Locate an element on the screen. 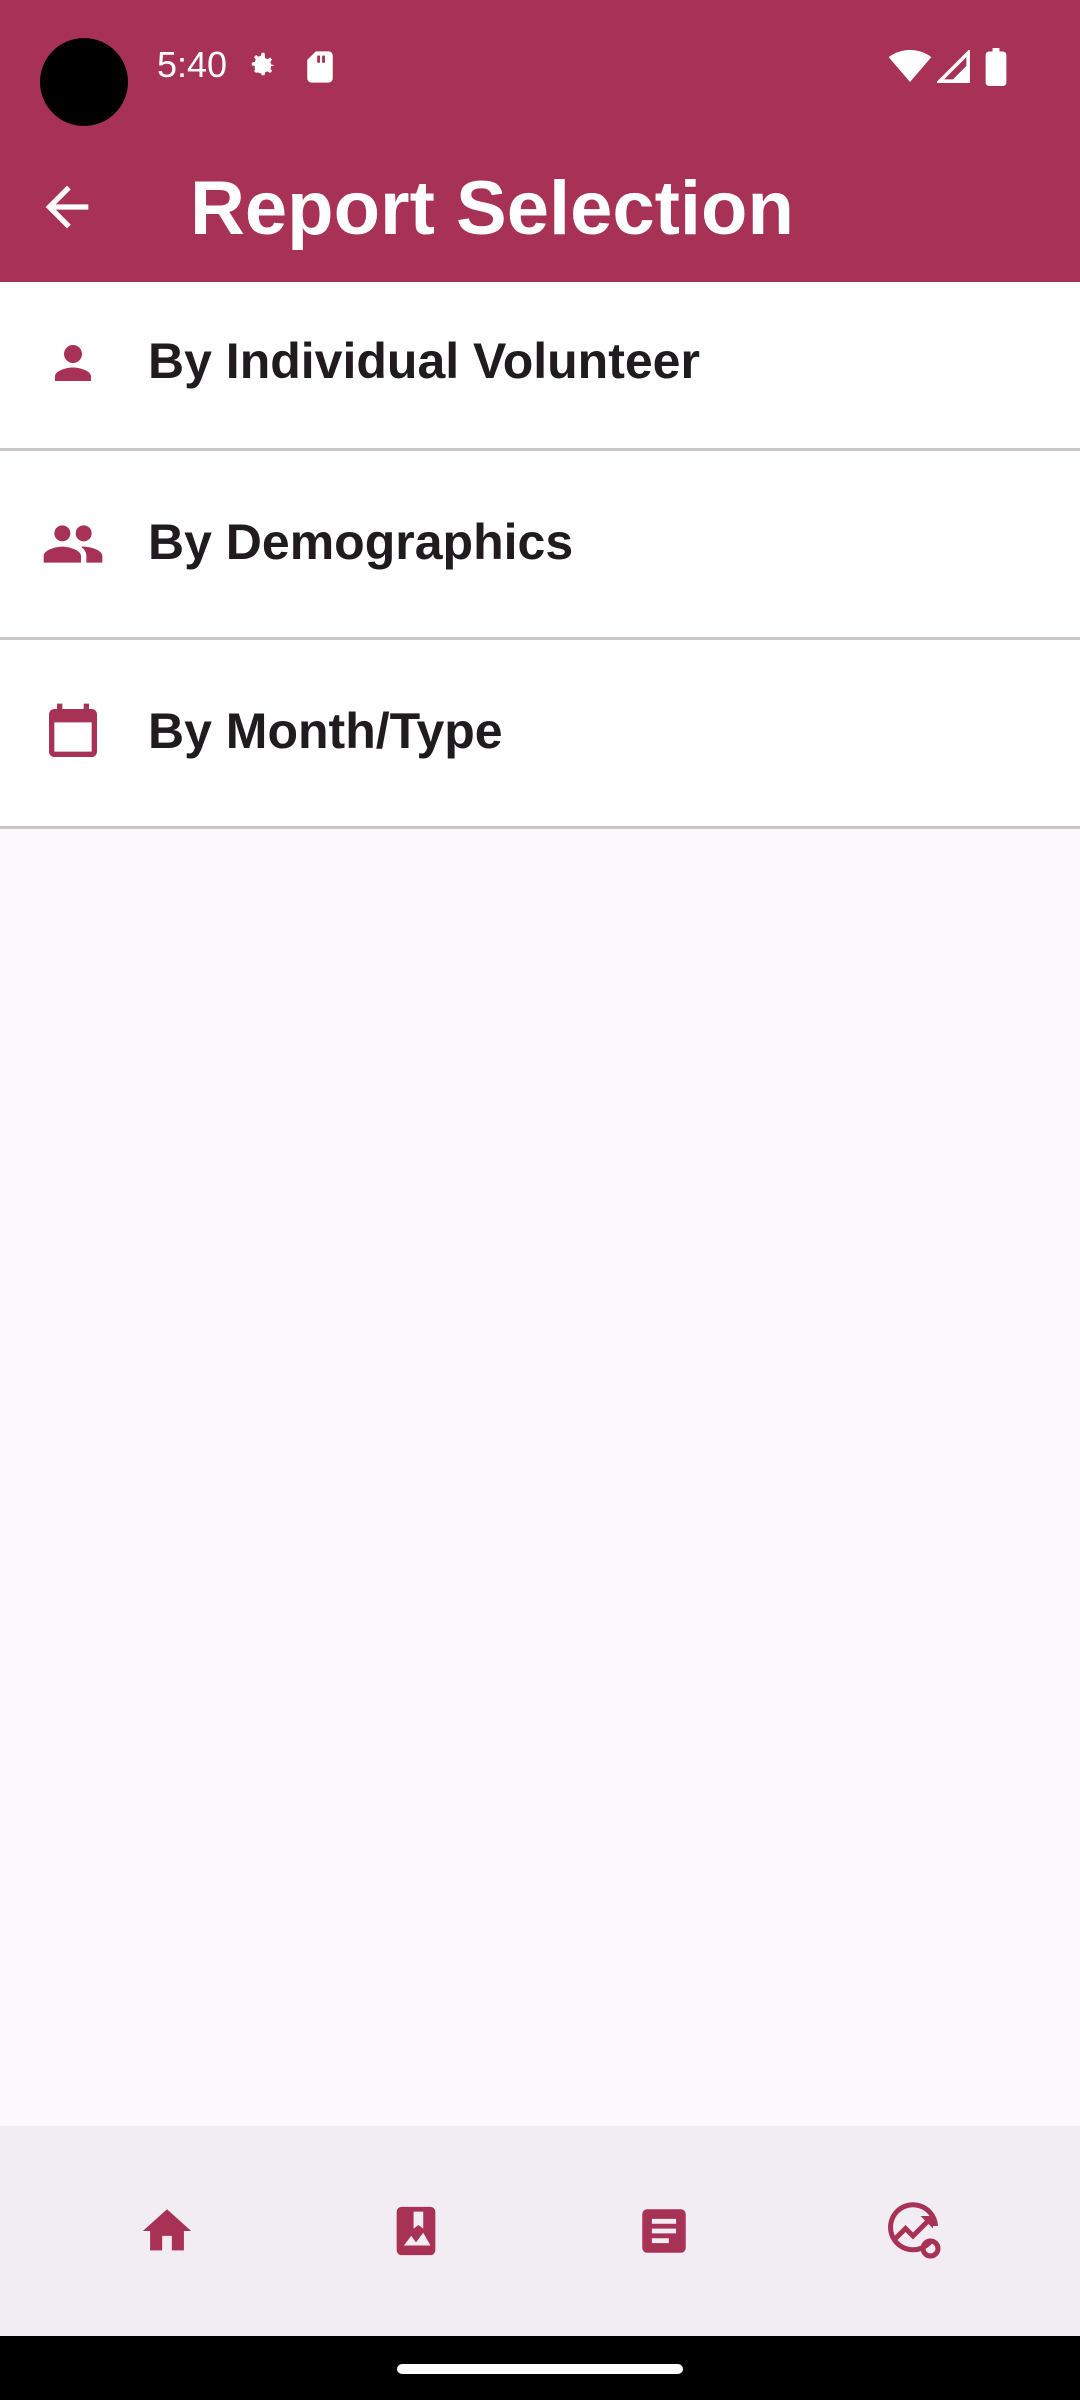  arrow-back-icon is located at coordinates (67, 207).